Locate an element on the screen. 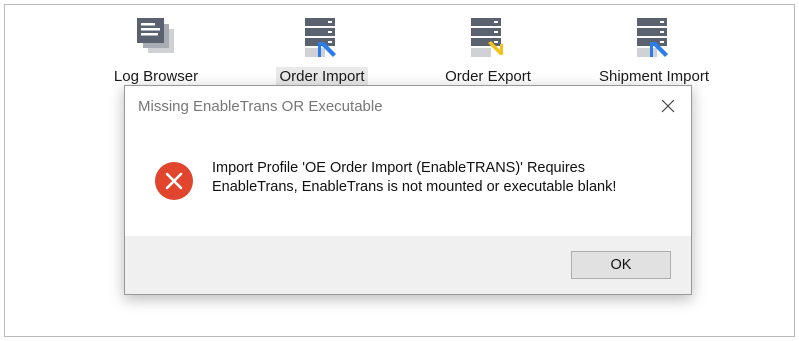  order-import-launcher: Order Import is located at coordinates (322, 51).